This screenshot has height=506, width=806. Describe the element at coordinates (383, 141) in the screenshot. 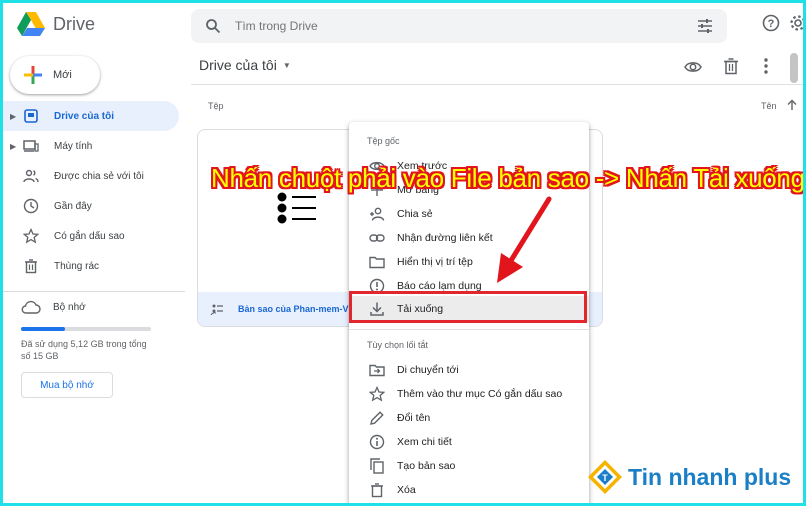

I see `context-section-original: Tệp gốc` at that location.